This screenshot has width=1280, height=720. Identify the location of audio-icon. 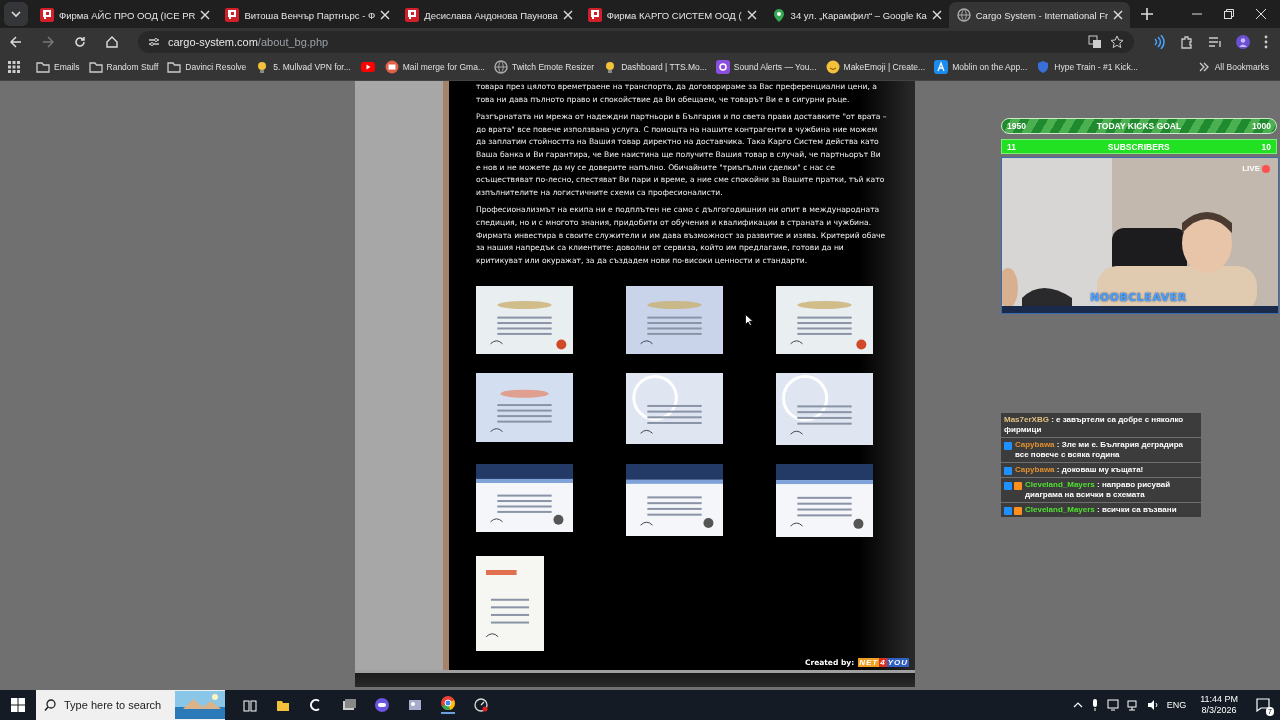
(1159, 42).